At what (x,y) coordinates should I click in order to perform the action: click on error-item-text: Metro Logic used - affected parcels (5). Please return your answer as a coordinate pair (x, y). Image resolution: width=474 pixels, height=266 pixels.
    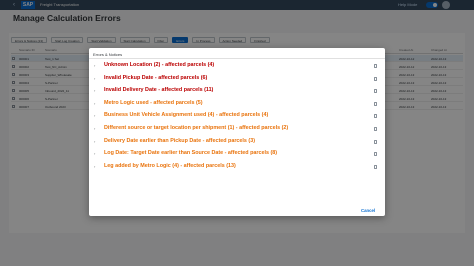
    Looking at the image, I should click on (153, 102).